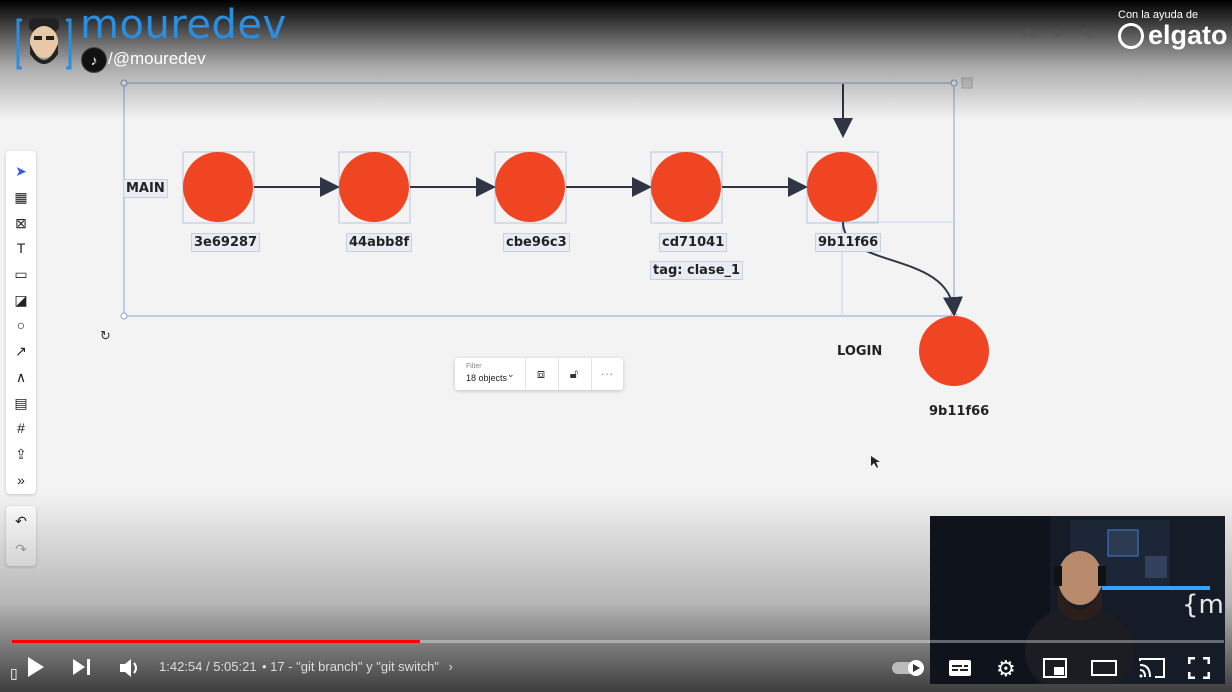 The image size is (1232, 692). What do you see at coordinates (21, 454) in the screenshot?
I see `upload-icon: ⇪` at bounding box center [21, 454].